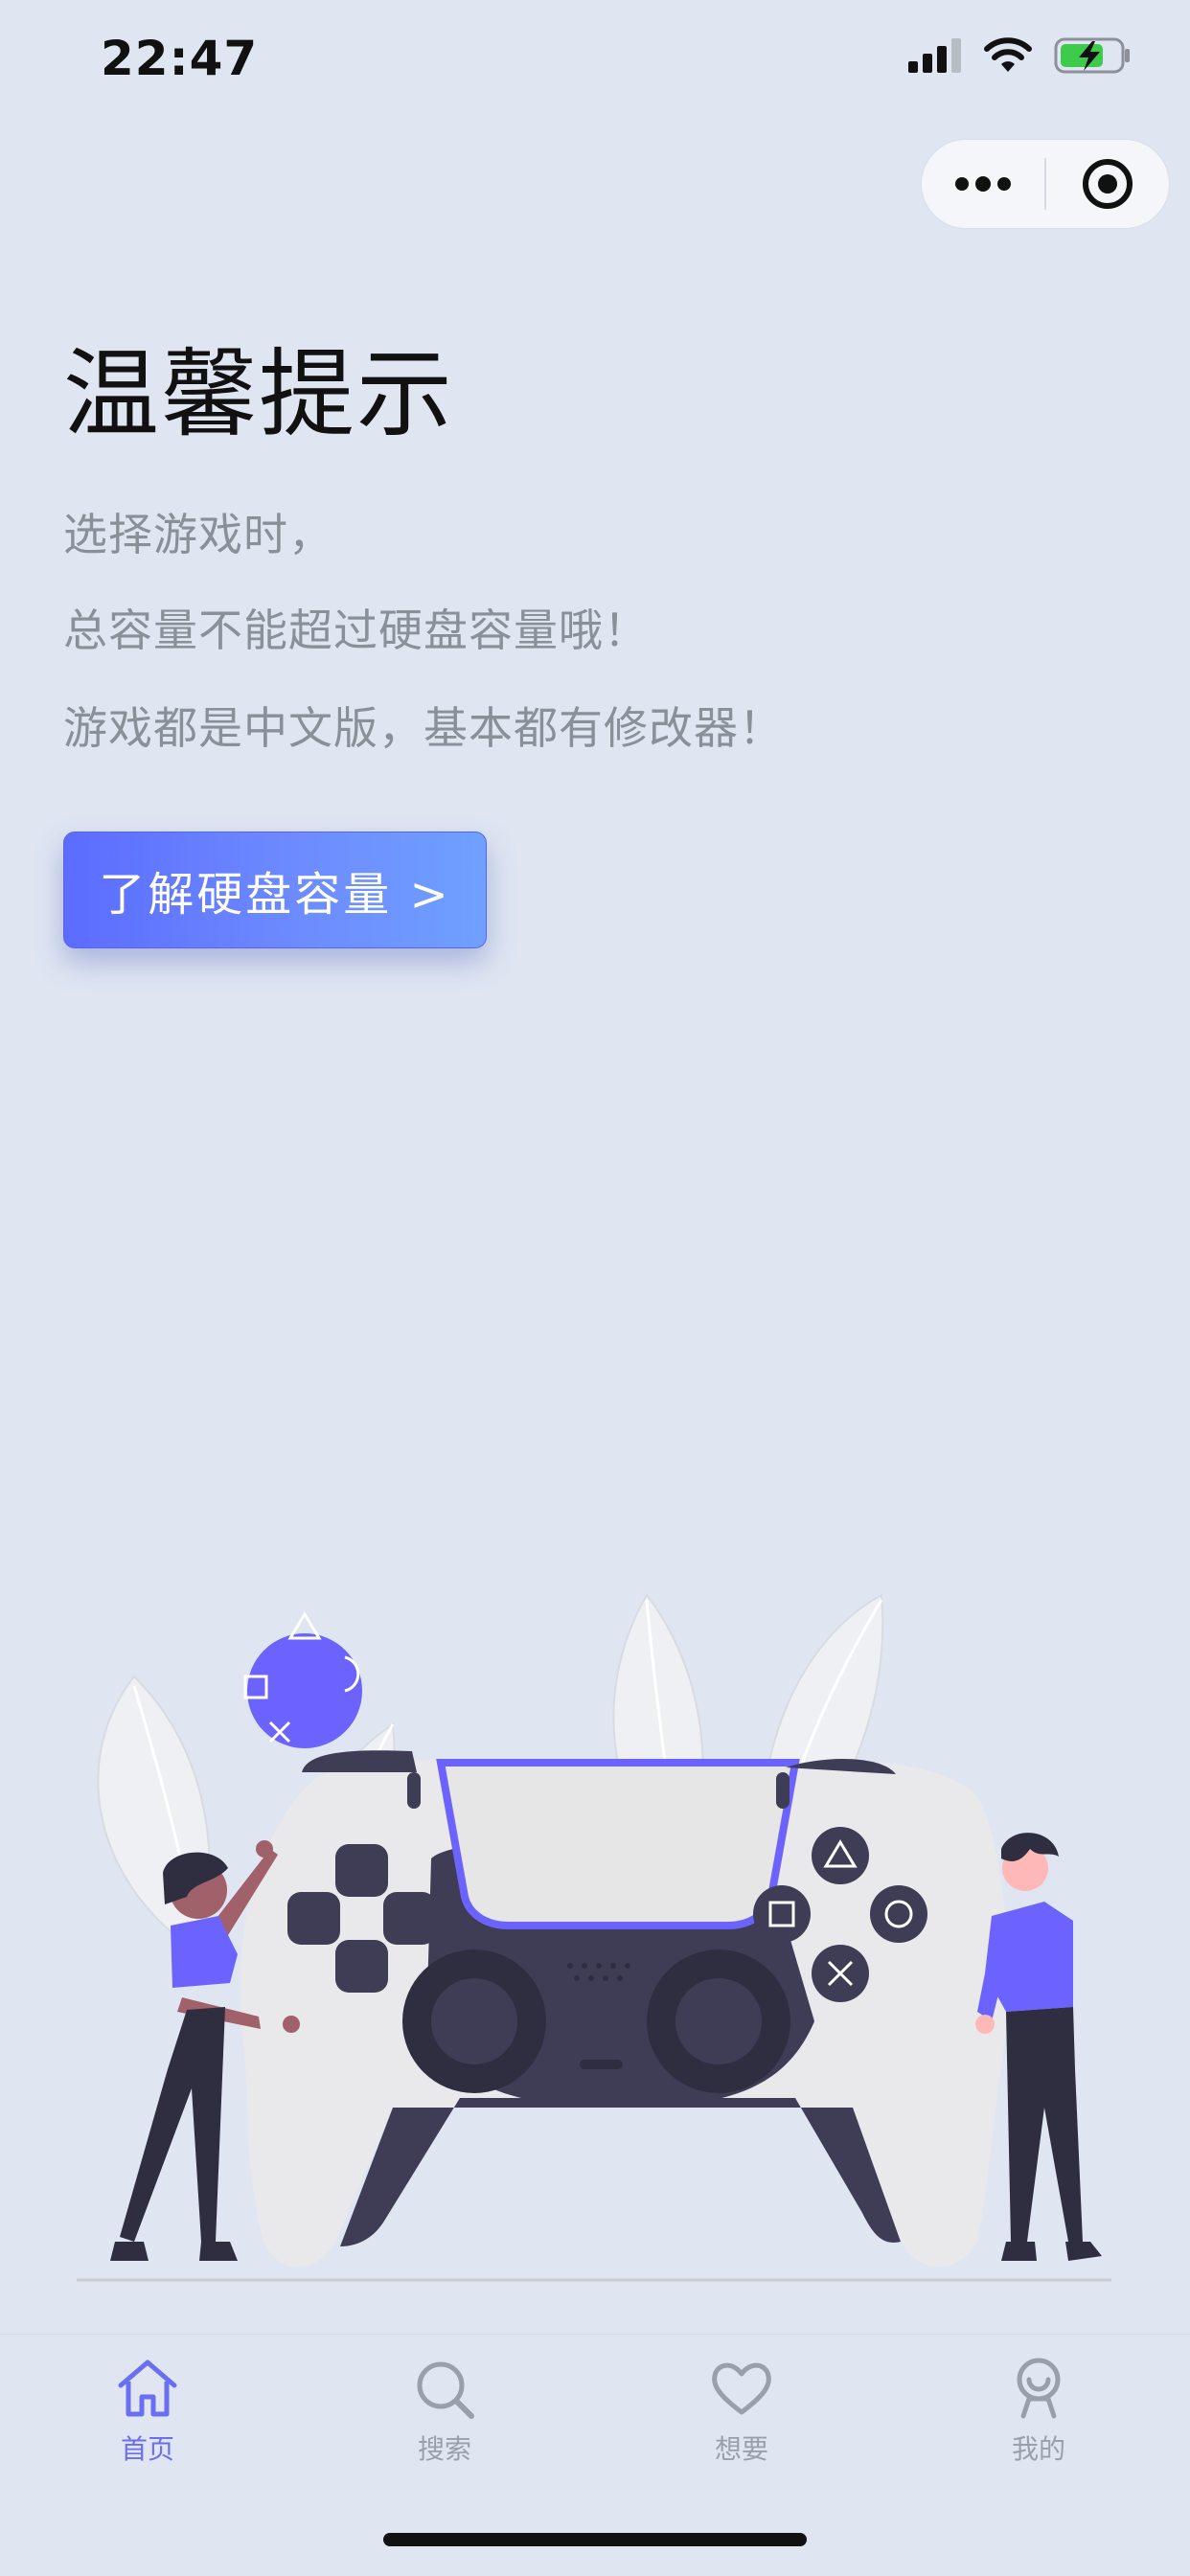 The width and height of the screenshot is (1190, 2576). Describe the element at coordinates (935, 55) in the screenshot. I see `signal-icon` at that location.